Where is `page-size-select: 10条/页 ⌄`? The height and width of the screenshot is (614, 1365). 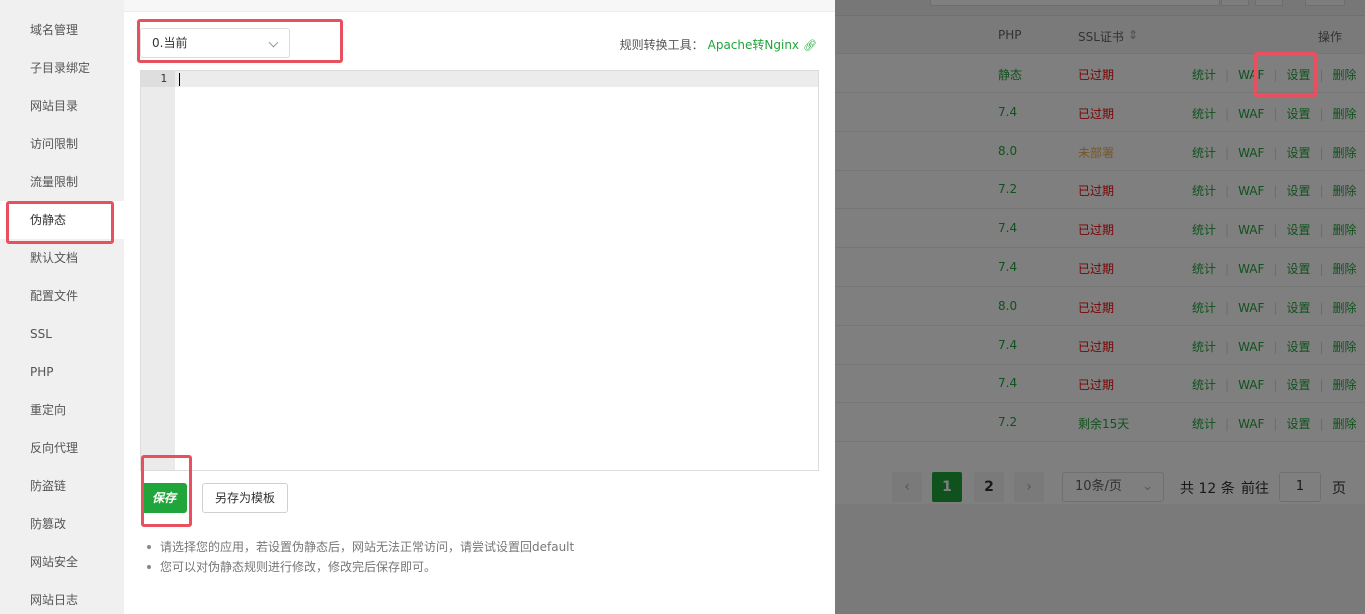 page-size-select: 10条/页 ⌄ is located at coordinates (1113, 487).